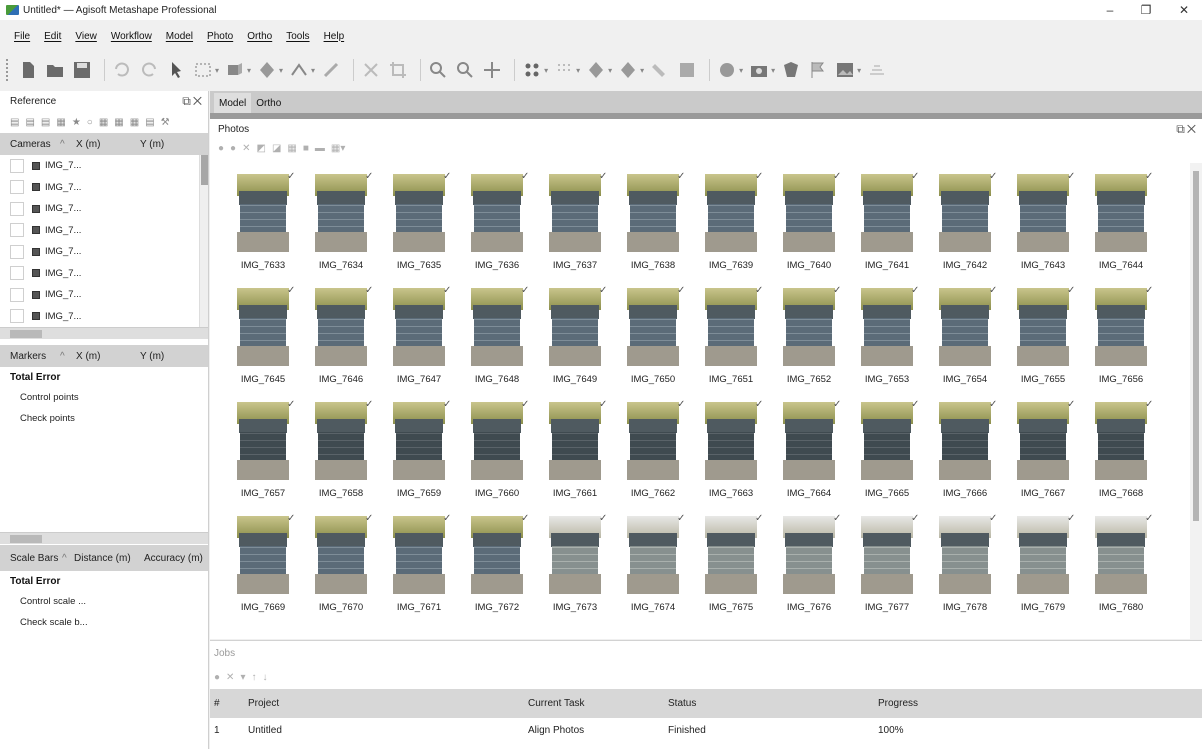  What do you see at coordinates (594, 703) in the screenshot?
I see `column-current-task: Current Task` at bounding box center [594, 703].